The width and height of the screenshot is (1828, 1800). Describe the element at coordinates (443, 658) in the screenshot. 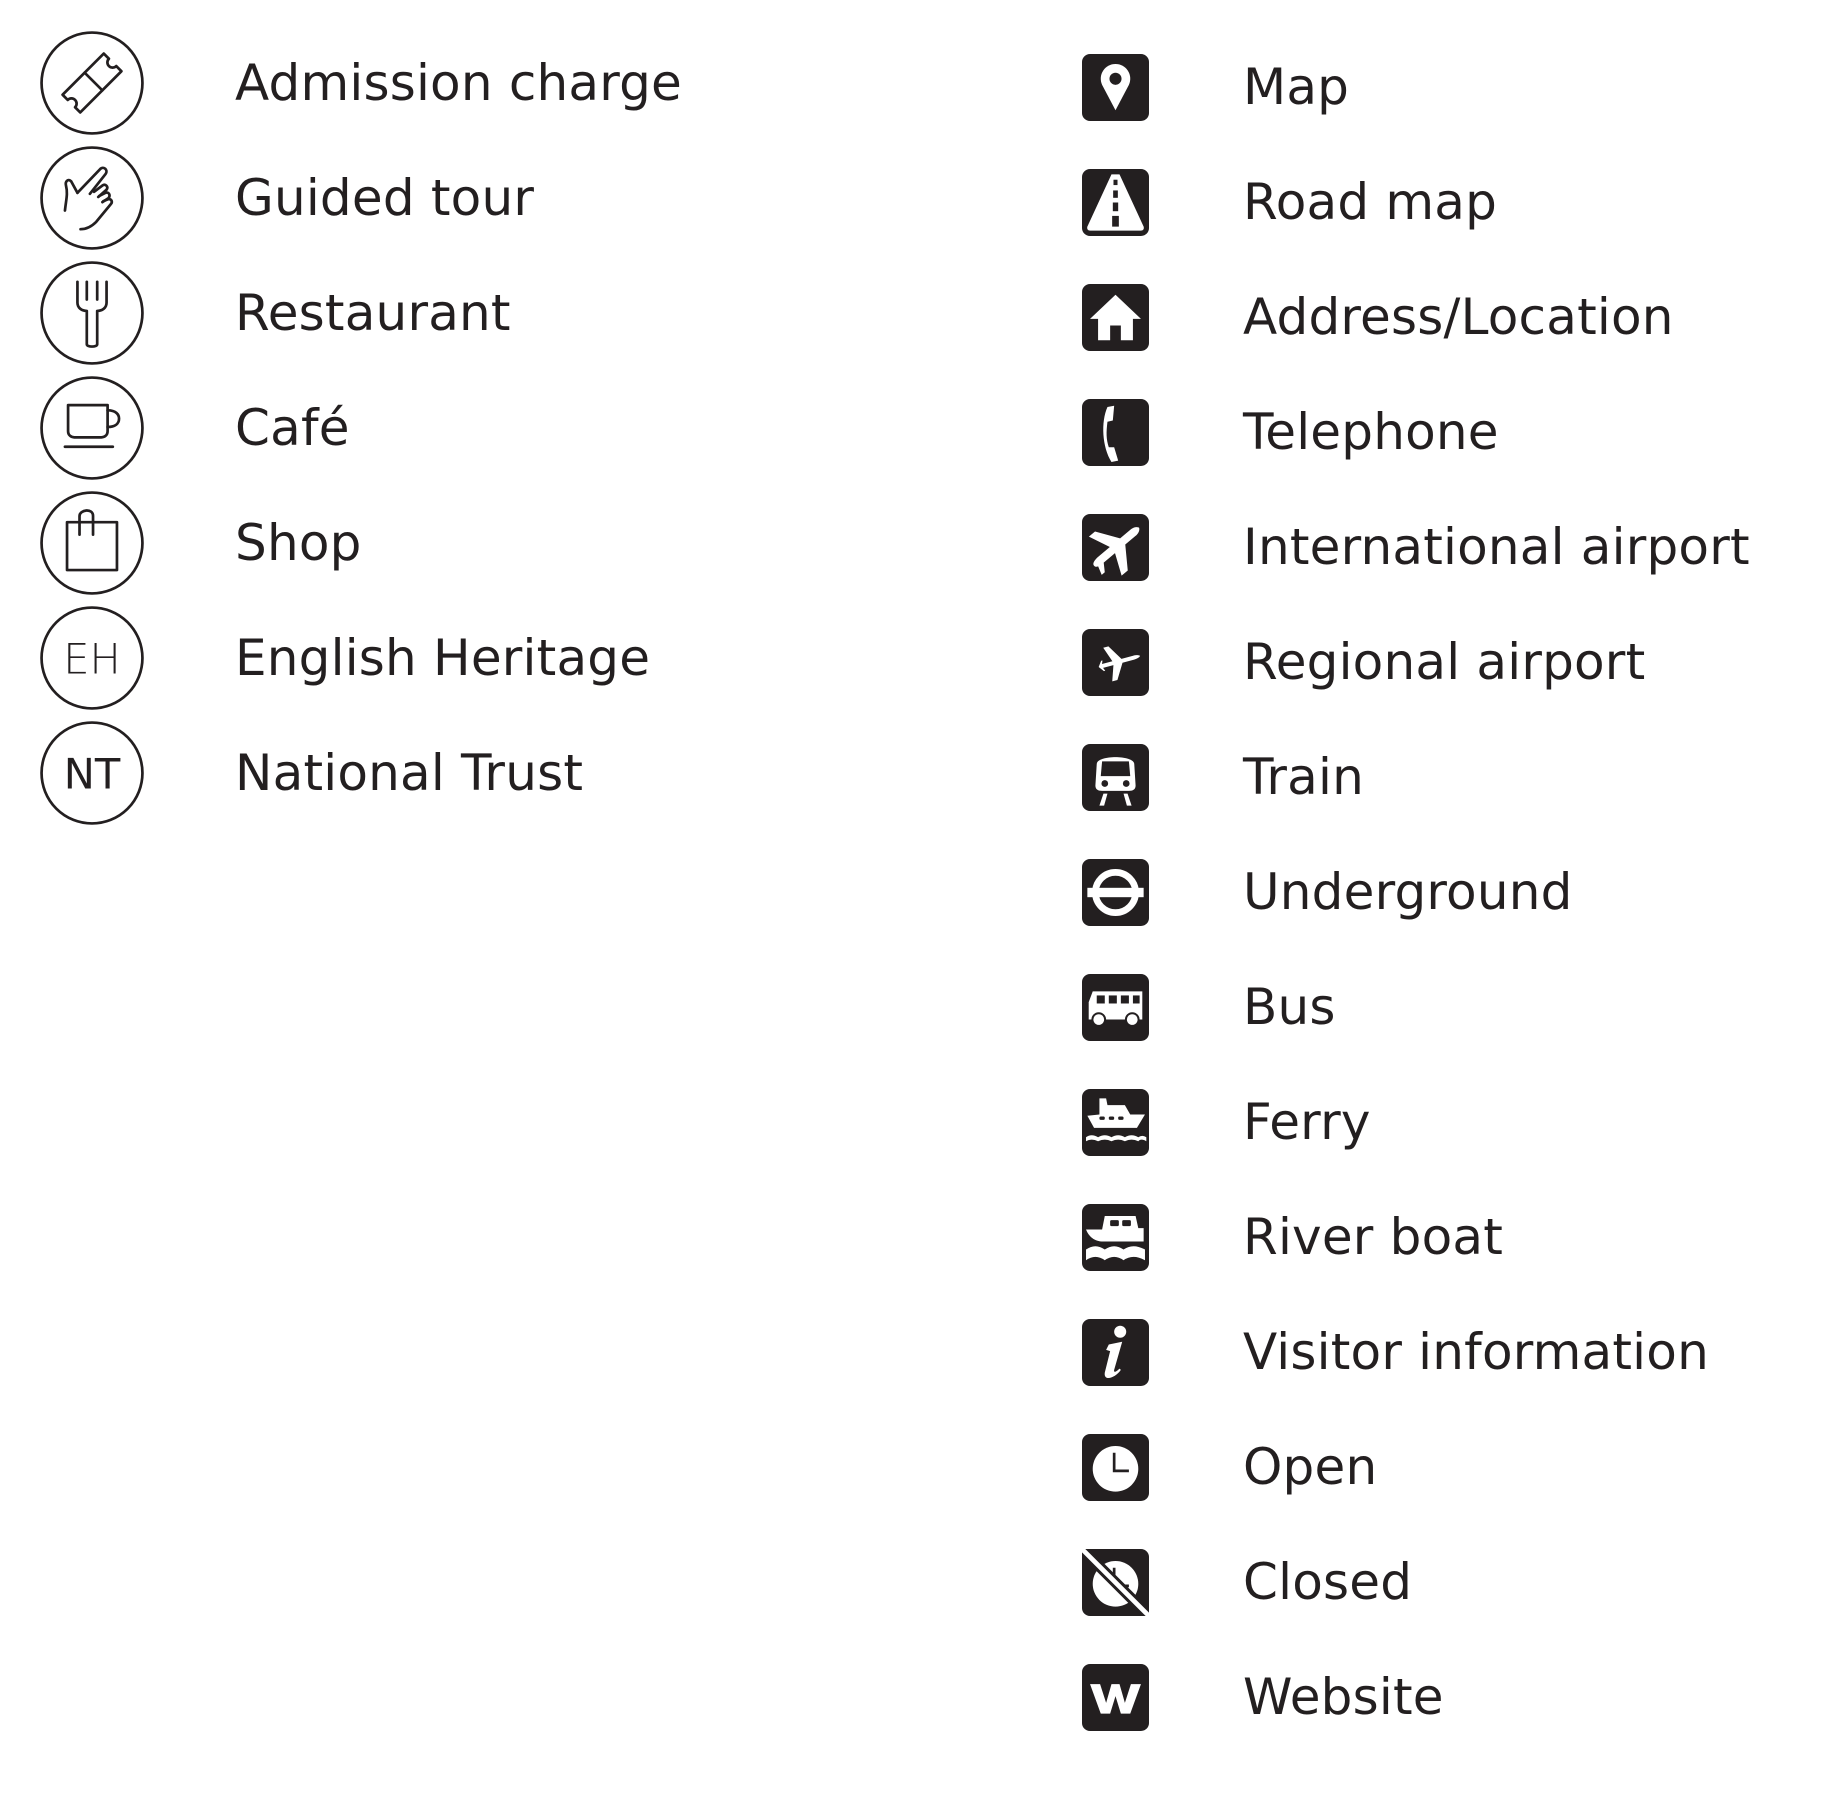

I see `legend-label: English Heritage` at that location.